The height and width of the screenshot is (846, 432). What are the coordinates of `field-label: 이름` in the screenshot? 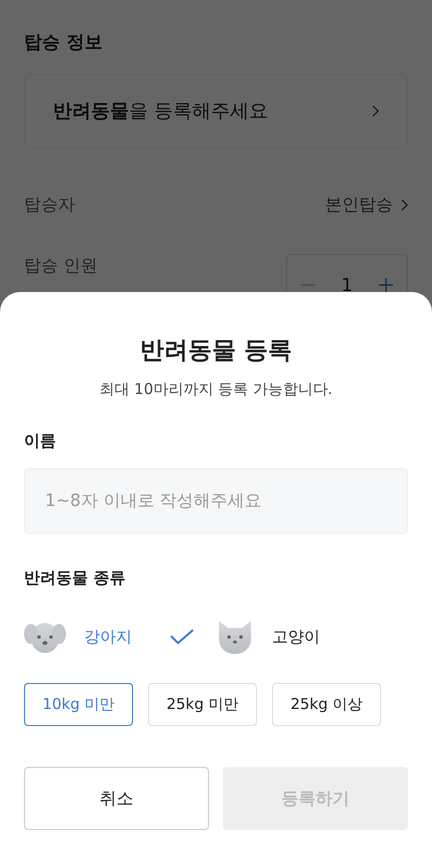 It's located at (40, 441).